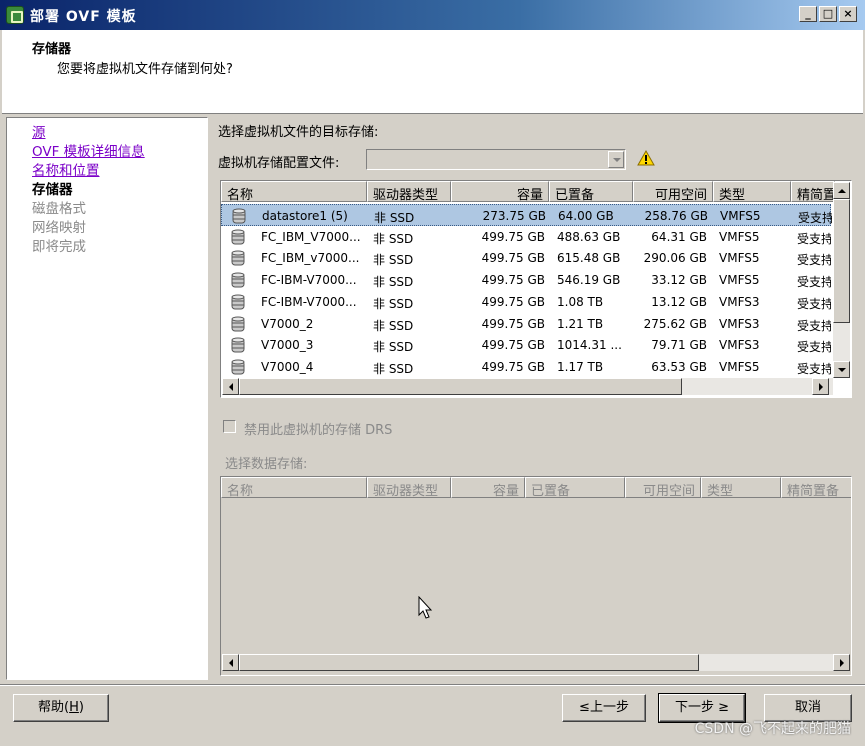  I want to click on vertical-scroll-thumb, so click(841, 261).